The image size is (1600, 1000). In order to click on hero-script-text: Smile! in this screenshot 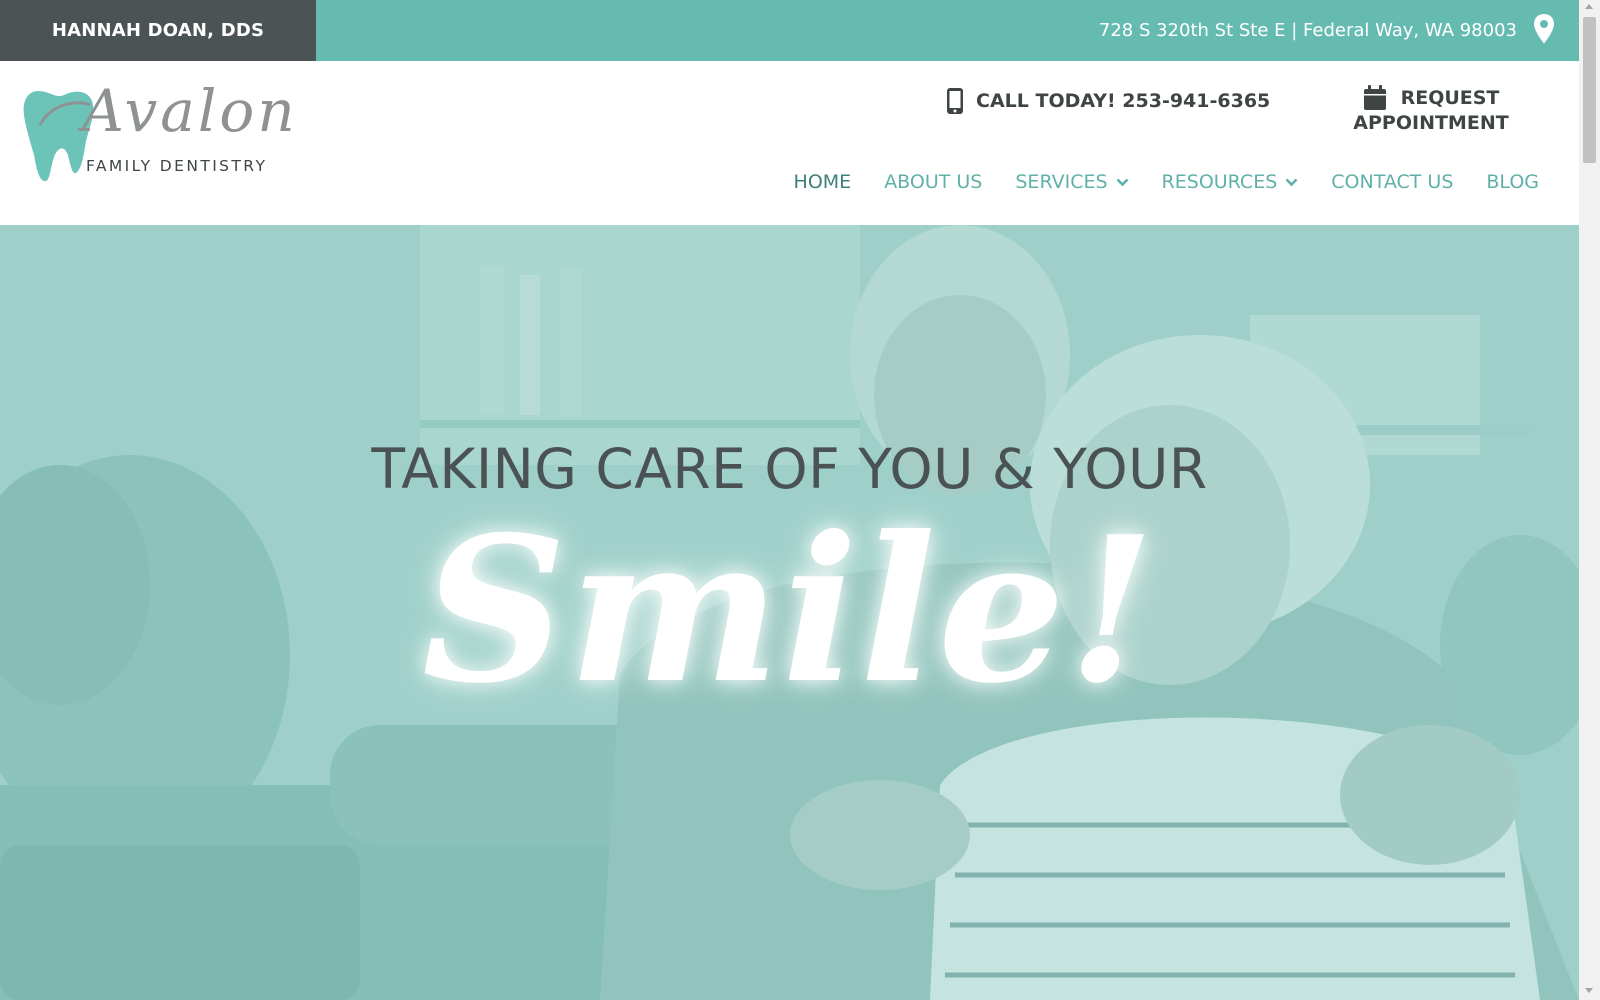, I will do `click(789, 610)`.